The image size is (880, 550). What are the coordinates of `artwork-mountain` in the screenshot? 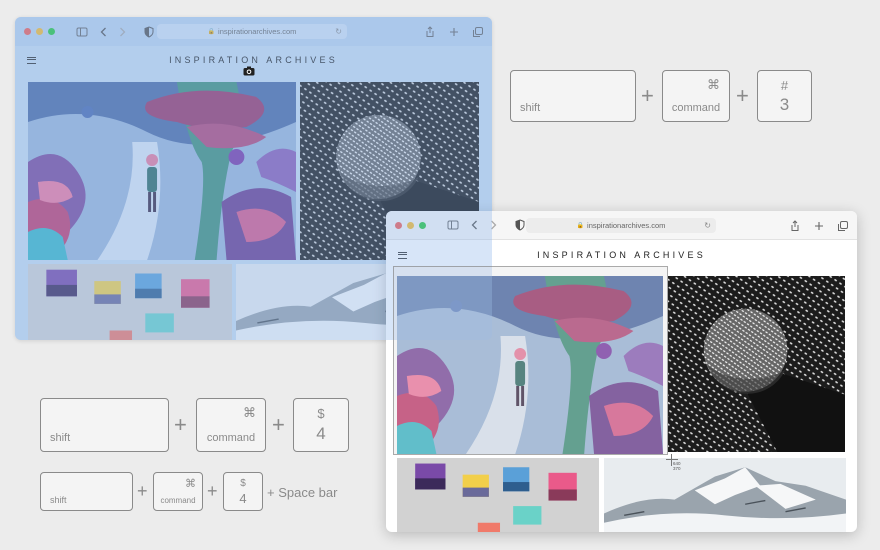 It's located at (725, 495).